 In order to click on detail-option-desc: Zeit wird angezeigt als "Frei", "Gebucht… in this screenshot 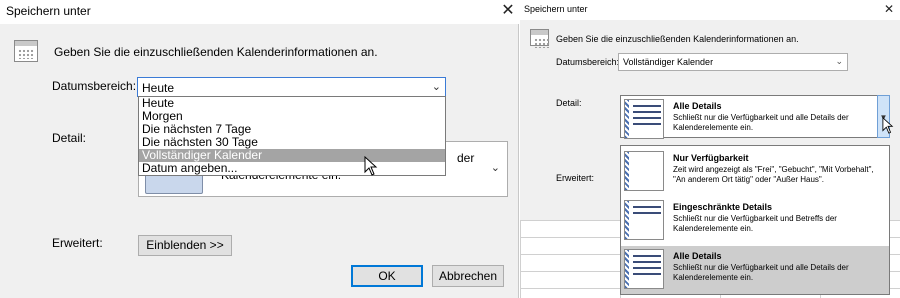, I will do `click(773, 174)`.